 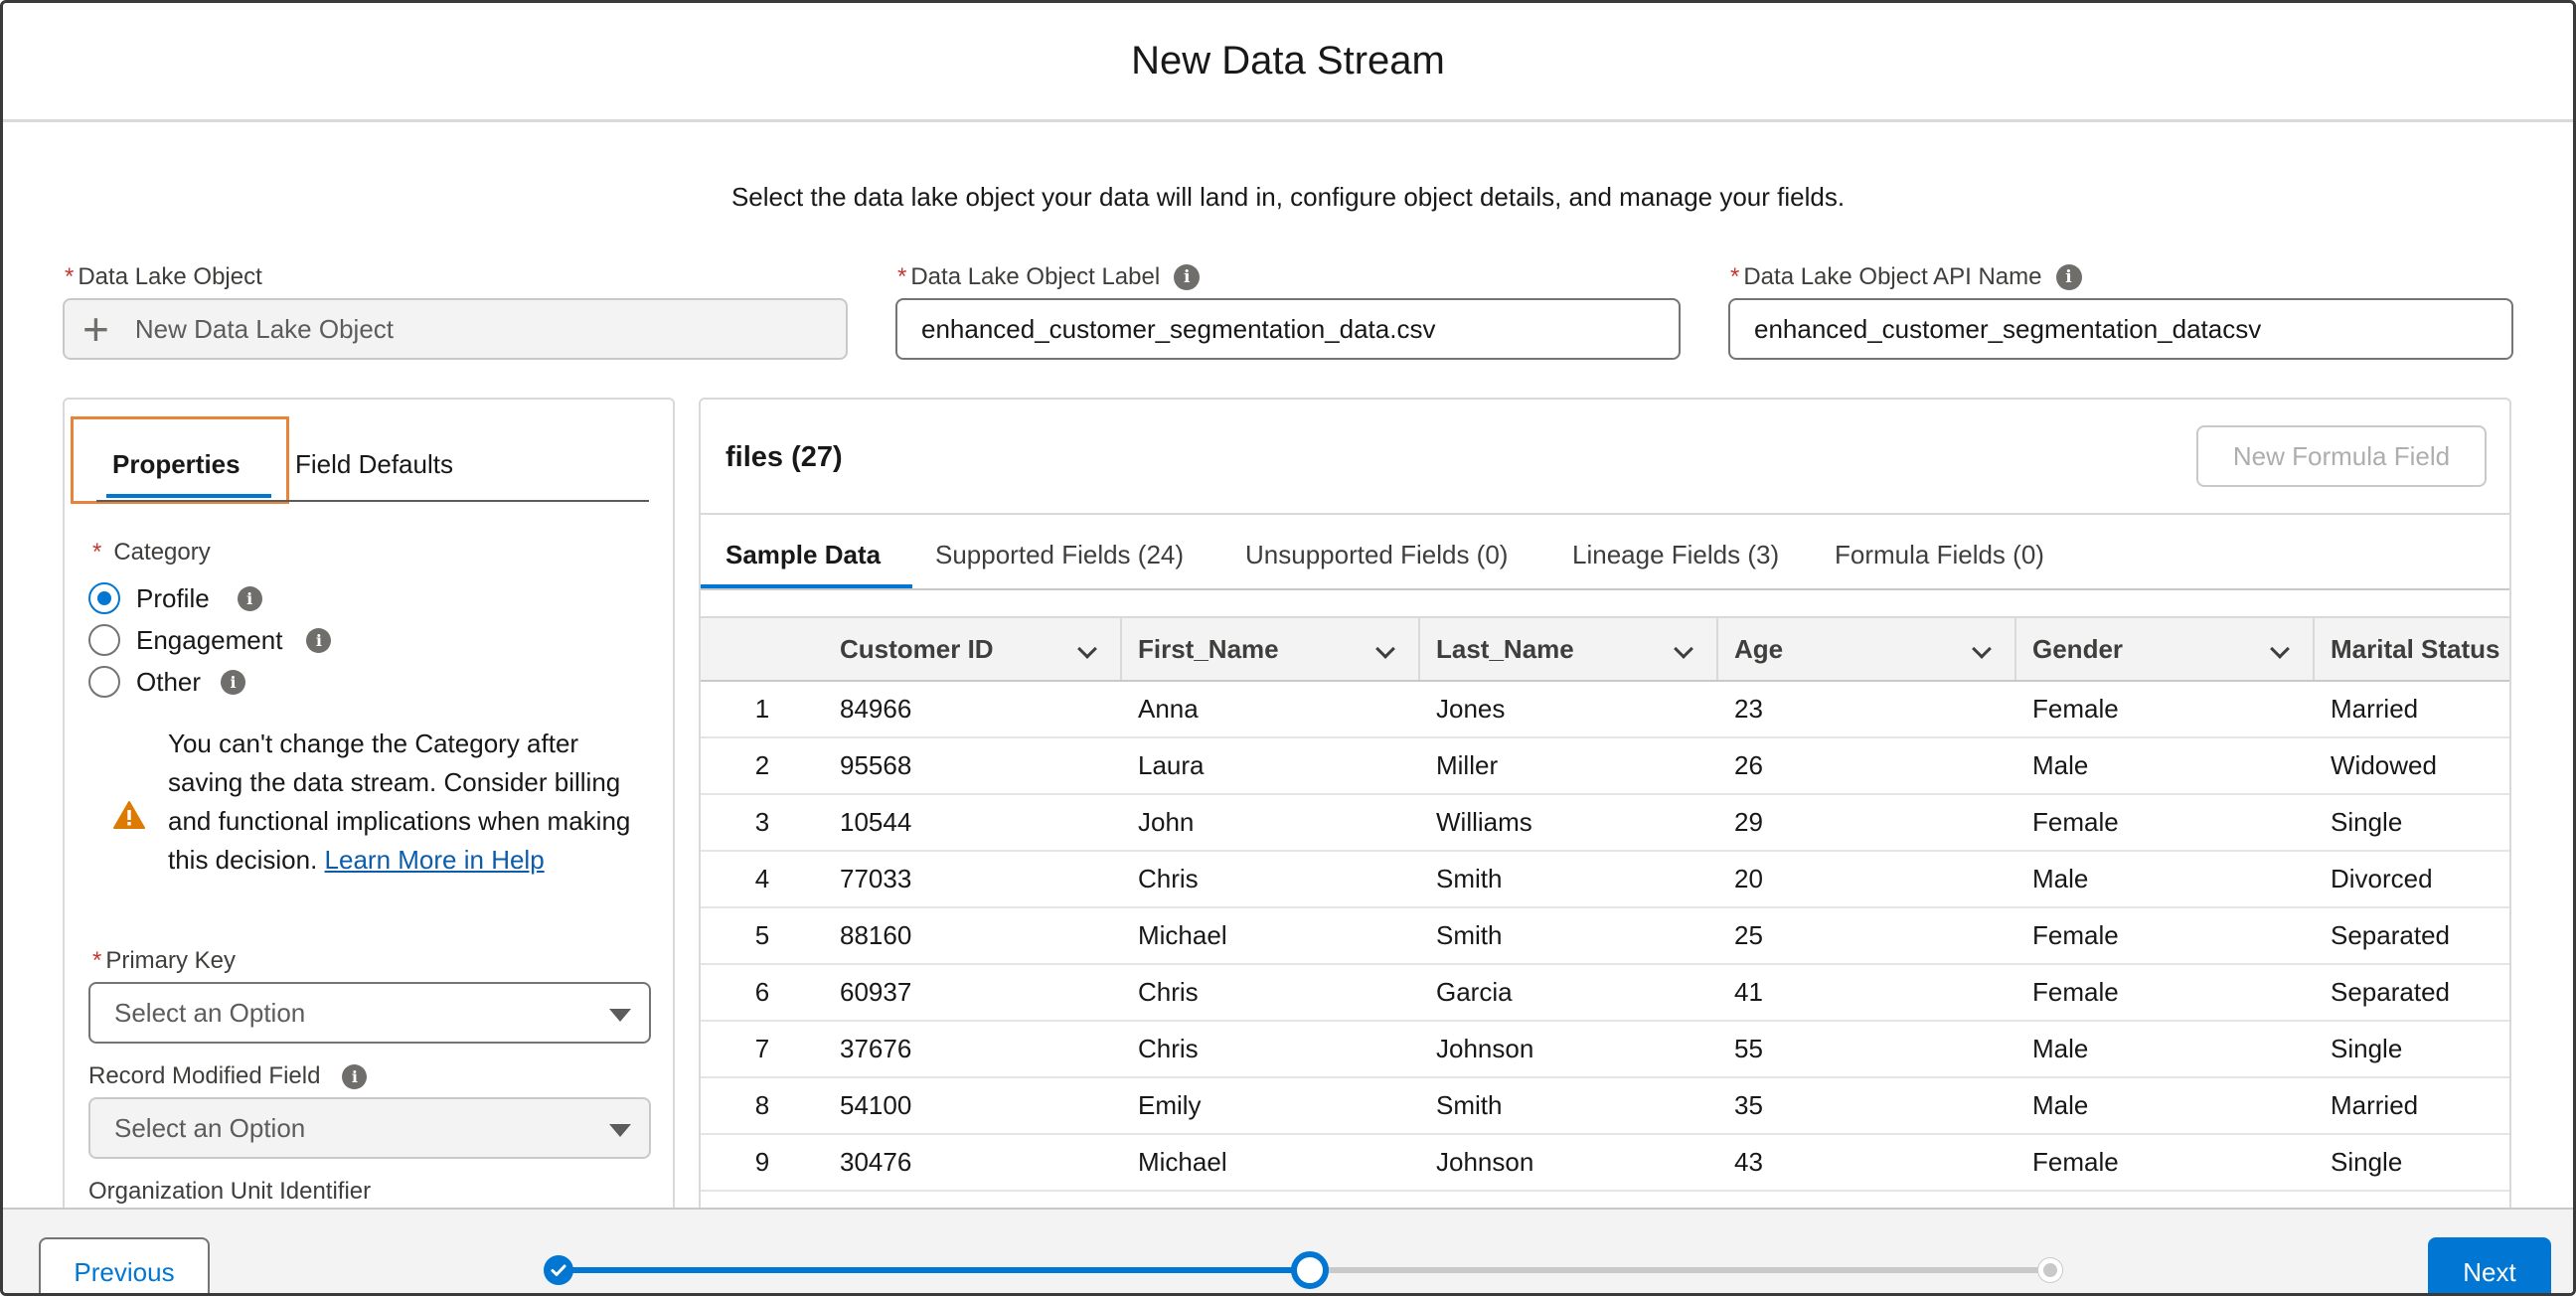 What do you see at coordinates (1049, 277) in the screenshot?
I see `dlo-label-field-label: * Data Lake Object Label i` at bounding box center [1049, 277].